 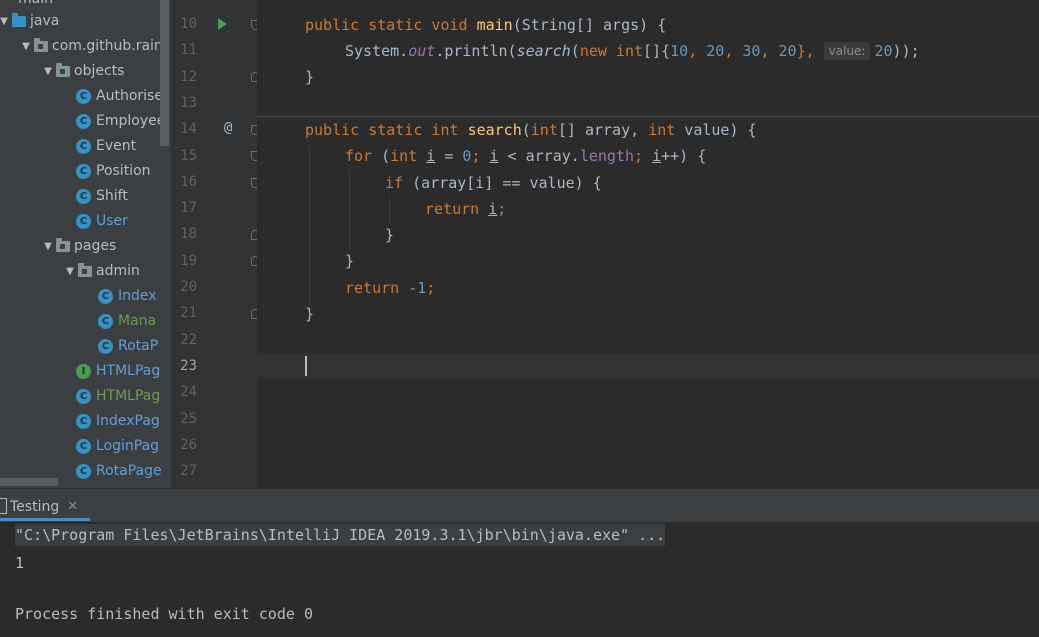 I want to click on code-token: System., so click(x=377, y=51).